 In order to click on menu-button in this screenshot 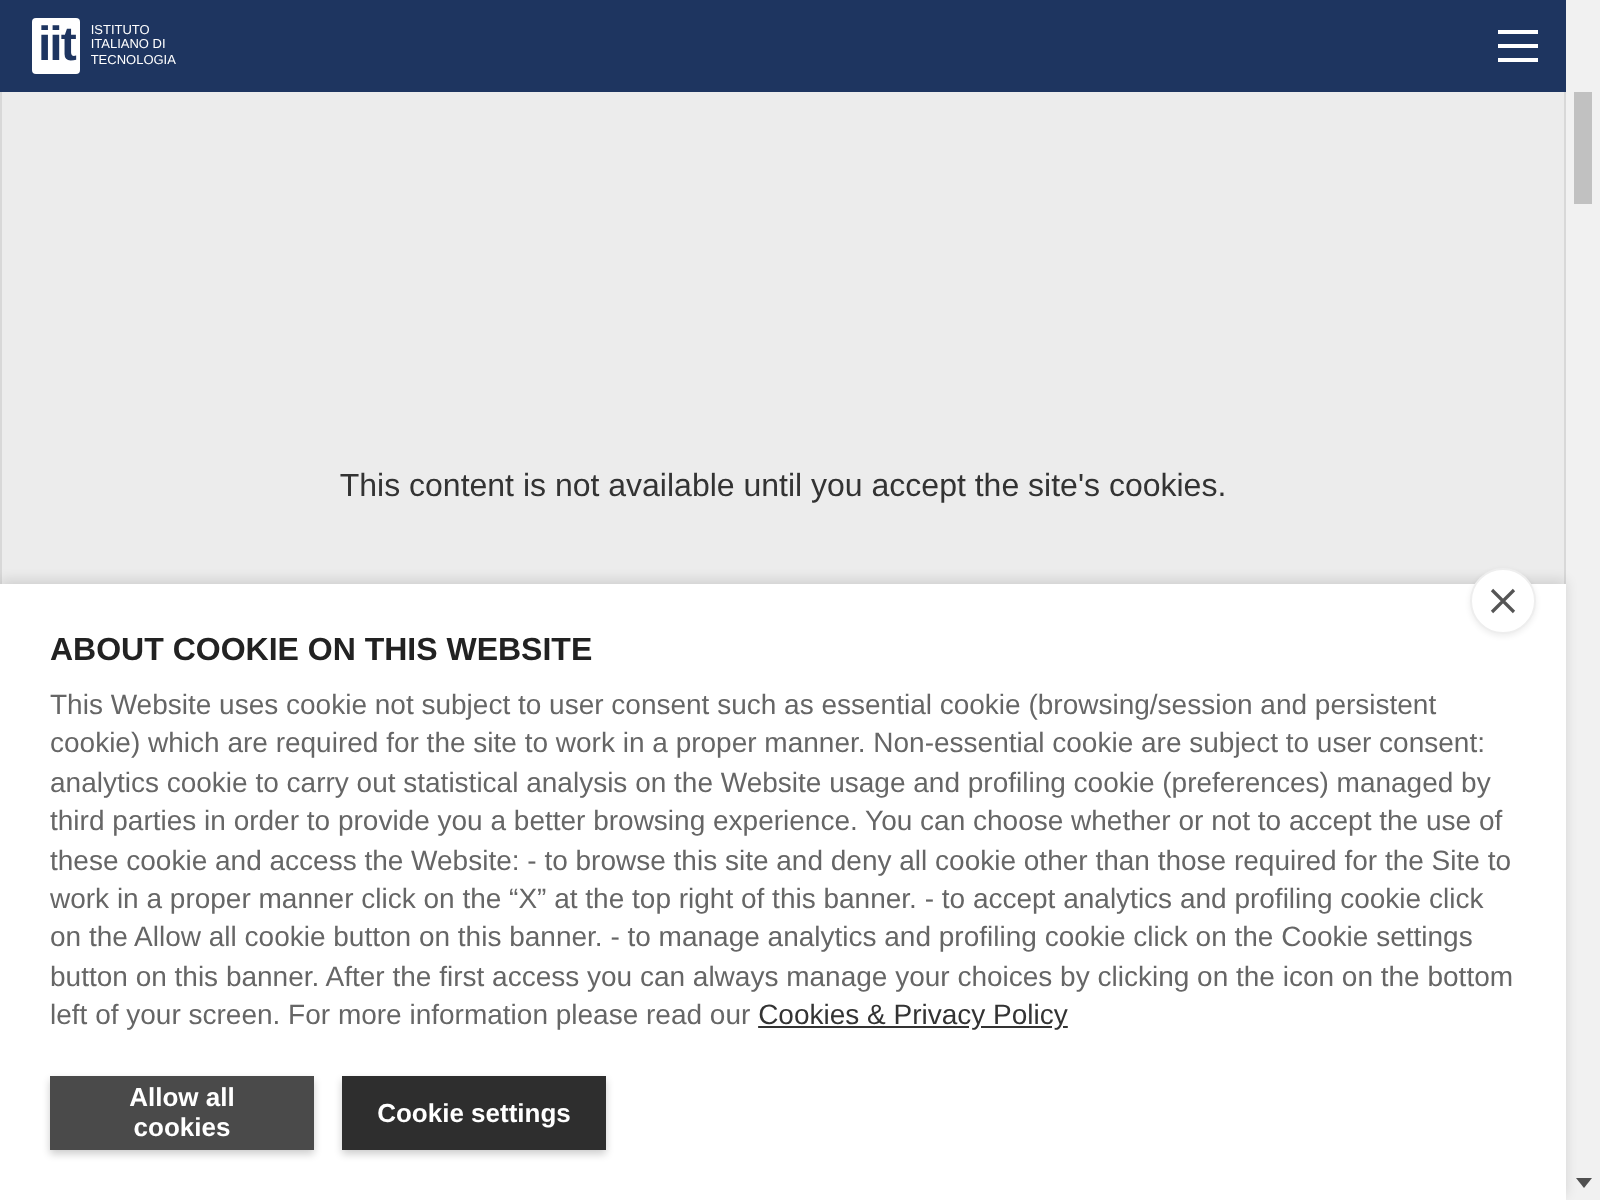, I will do `click(1518, 46)`.